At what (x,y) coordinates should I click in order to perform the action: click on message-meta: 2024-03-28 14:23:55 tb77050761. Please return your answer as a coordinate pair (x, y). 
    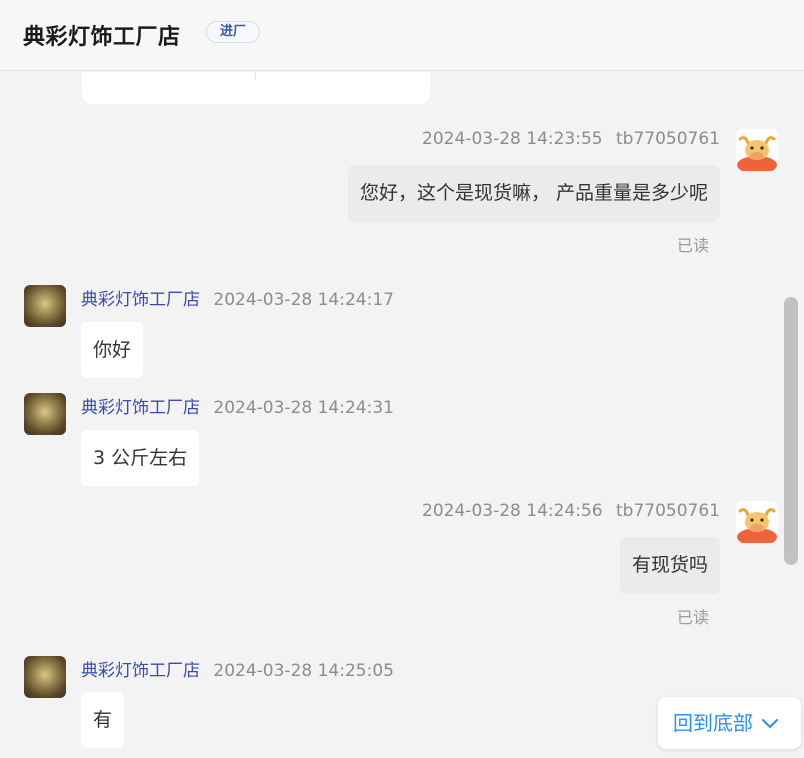
    Looking at the image, I should click on (571, 139).